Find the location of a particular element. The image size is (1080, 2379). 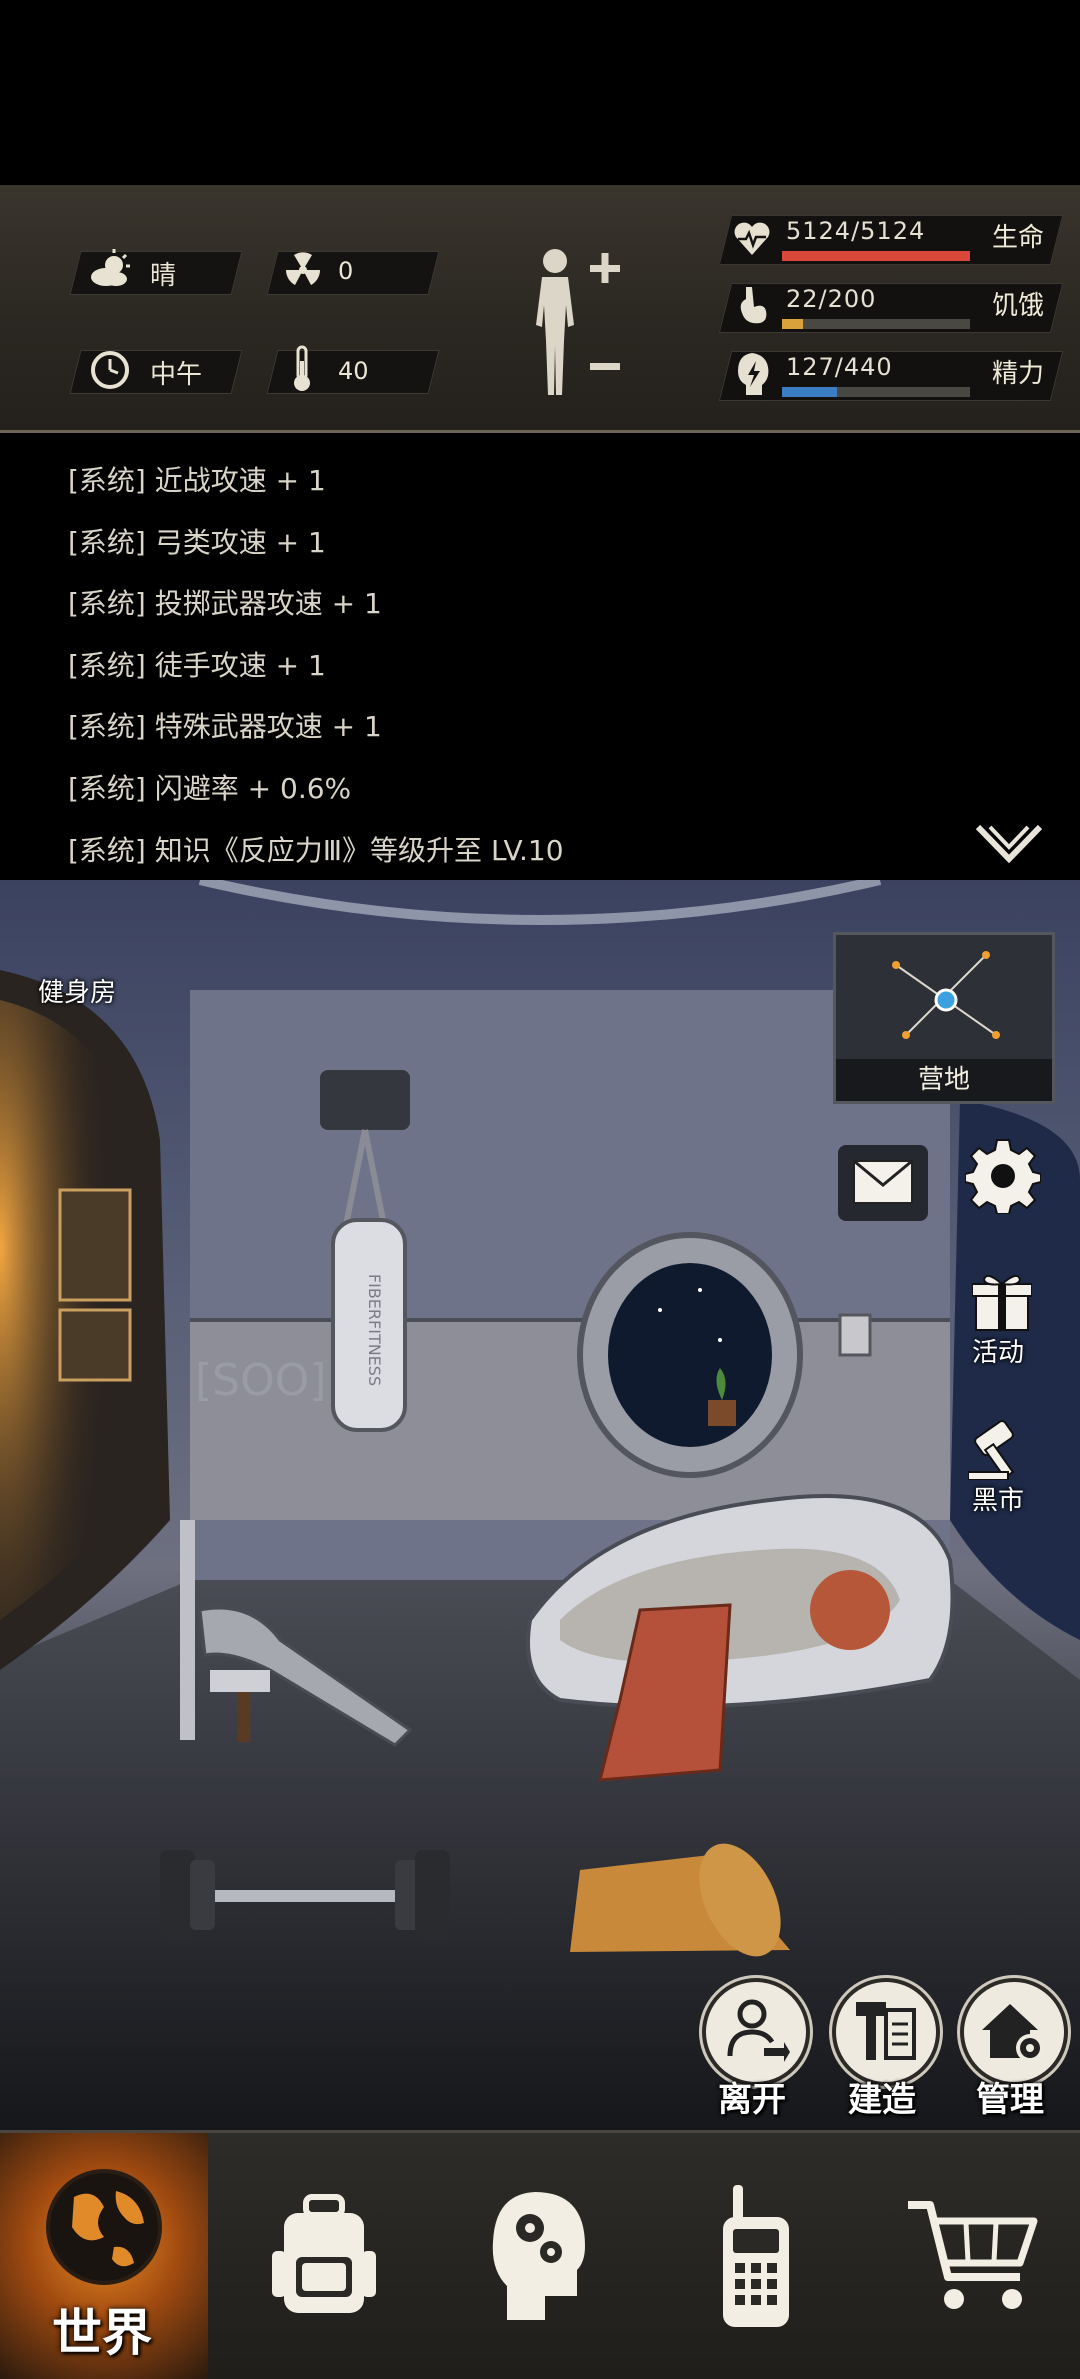

clock-icon is located at coordinates (110, 370).